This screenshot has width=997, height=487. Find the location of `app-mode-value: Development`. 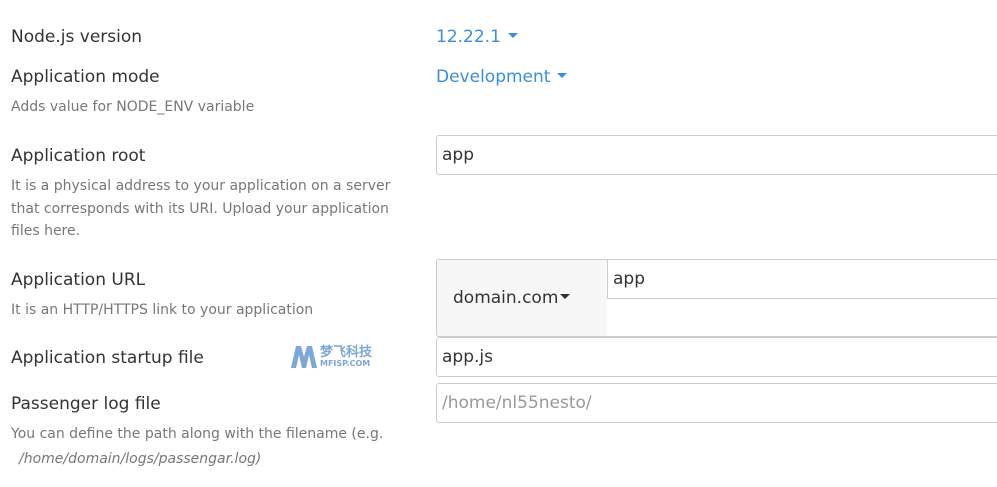

app-mode-value: Development is located at coordinates (493, 77).